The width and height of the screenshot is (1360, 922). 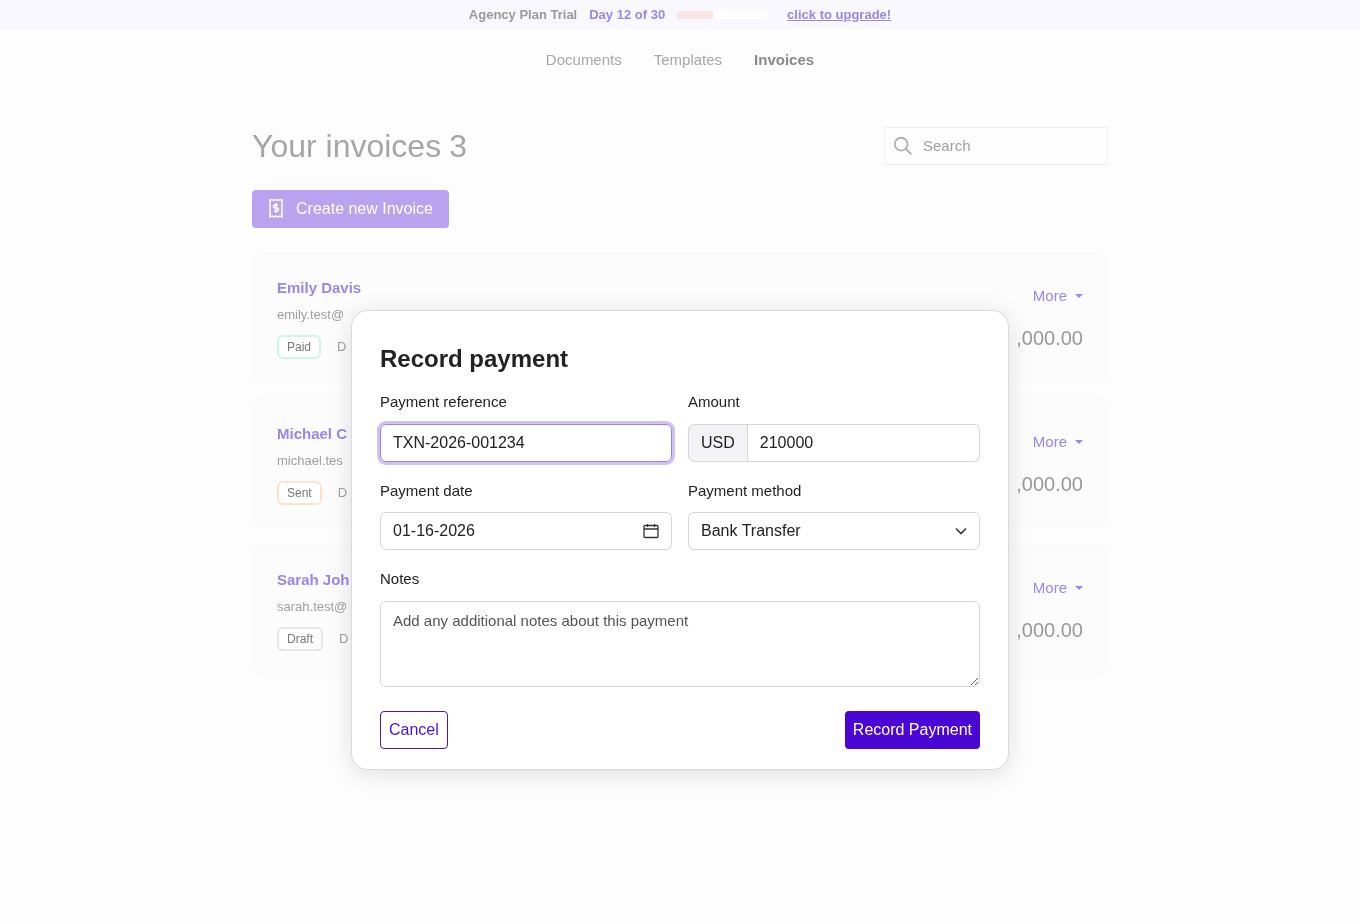 I want to click on search-field: Search, so click(x=996, y=145).